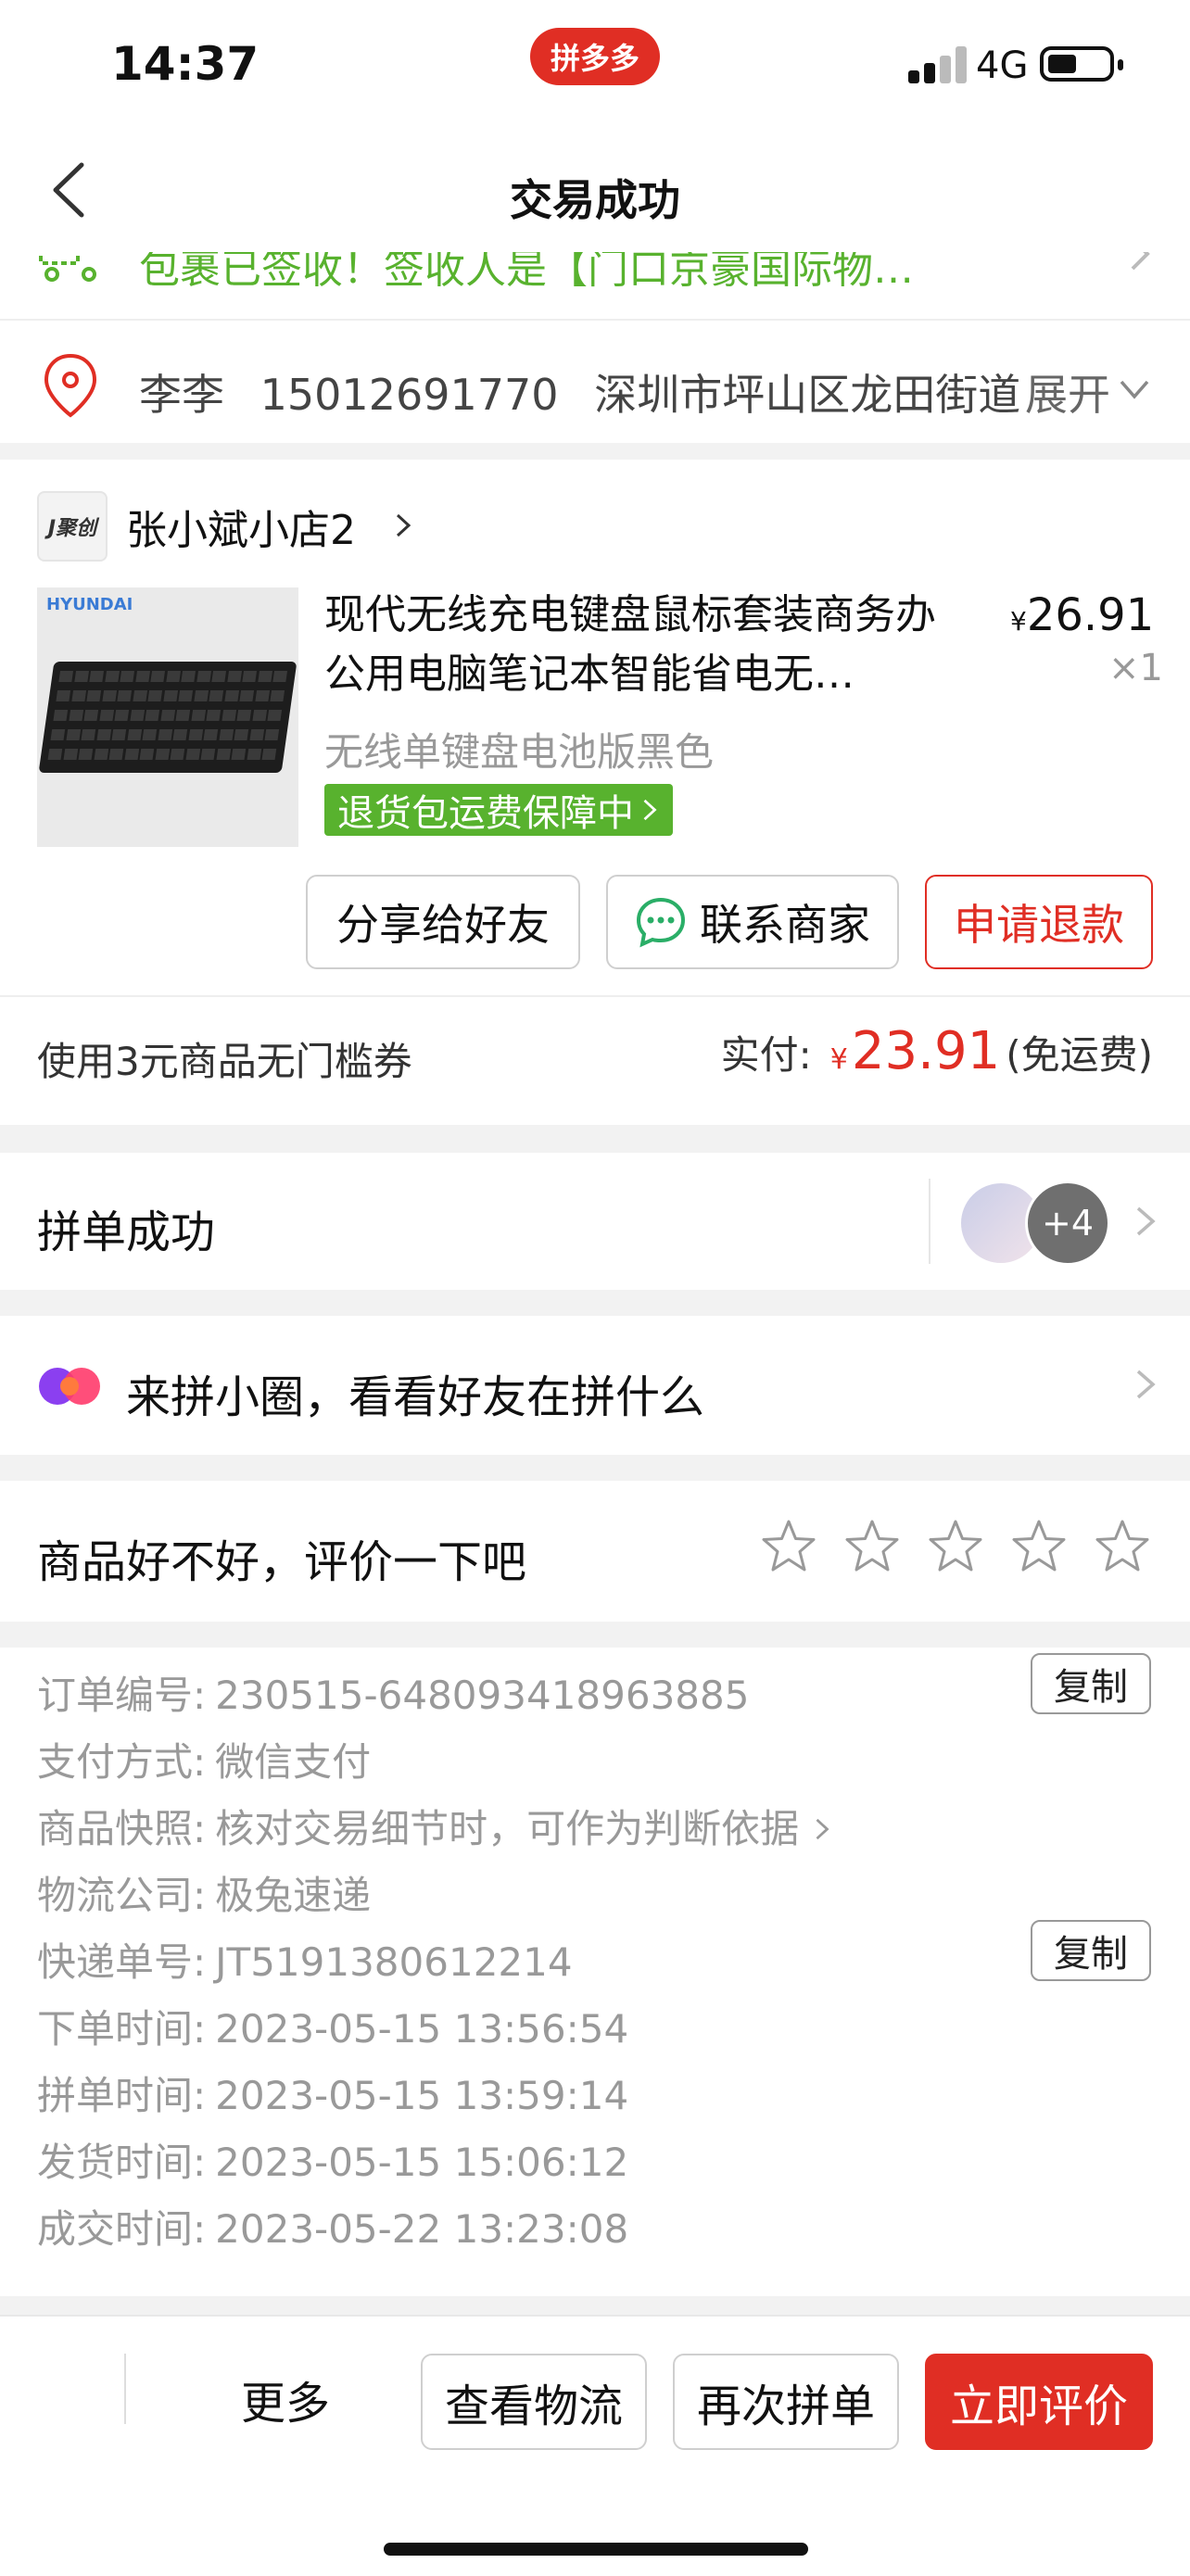  I want to click on rate-row: 商品好不好，评价一下吧, so click(595, 1551).